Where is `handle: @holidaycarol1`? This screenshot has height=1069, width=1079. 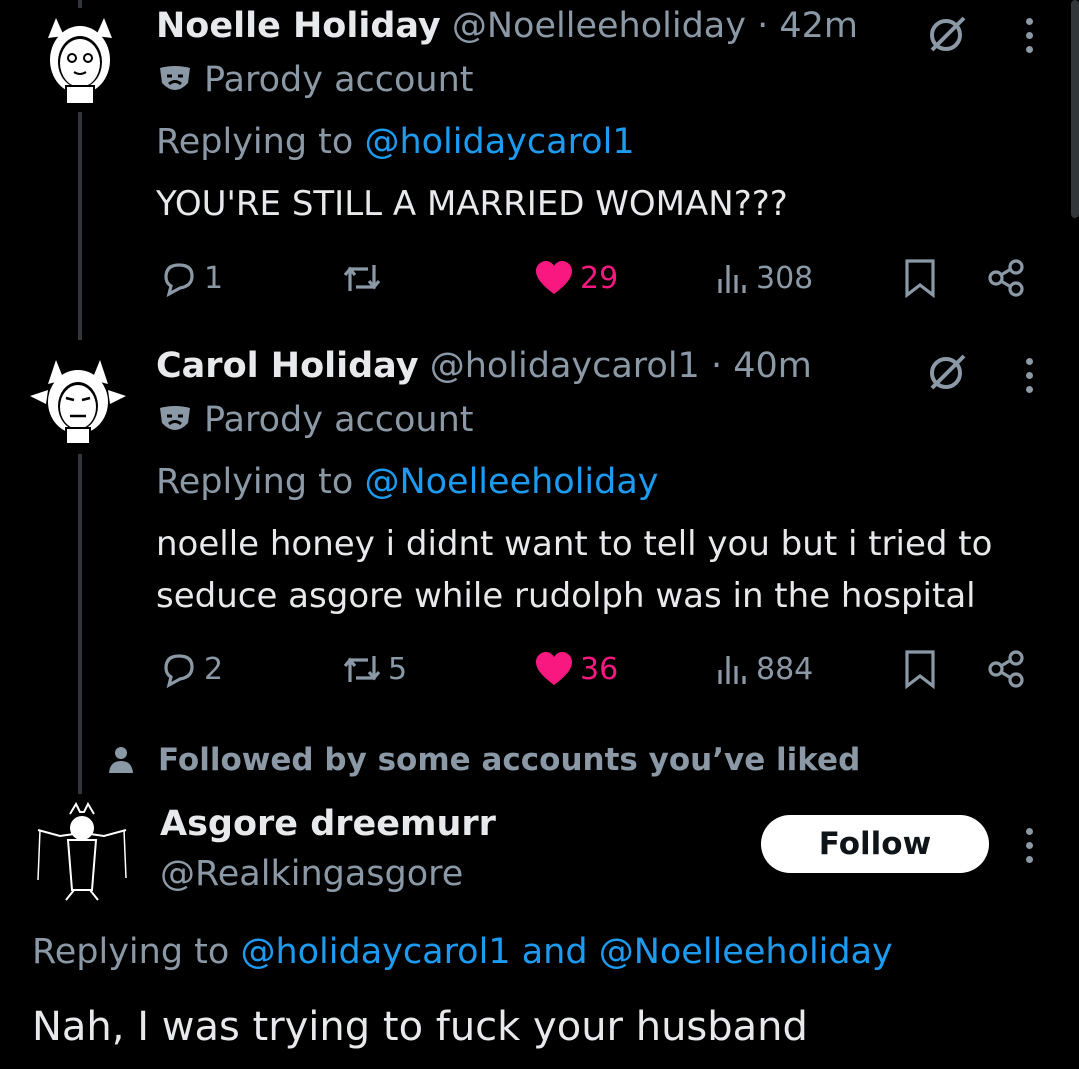 handle: @holidaycarol1 is located at coordinates (565, 366).